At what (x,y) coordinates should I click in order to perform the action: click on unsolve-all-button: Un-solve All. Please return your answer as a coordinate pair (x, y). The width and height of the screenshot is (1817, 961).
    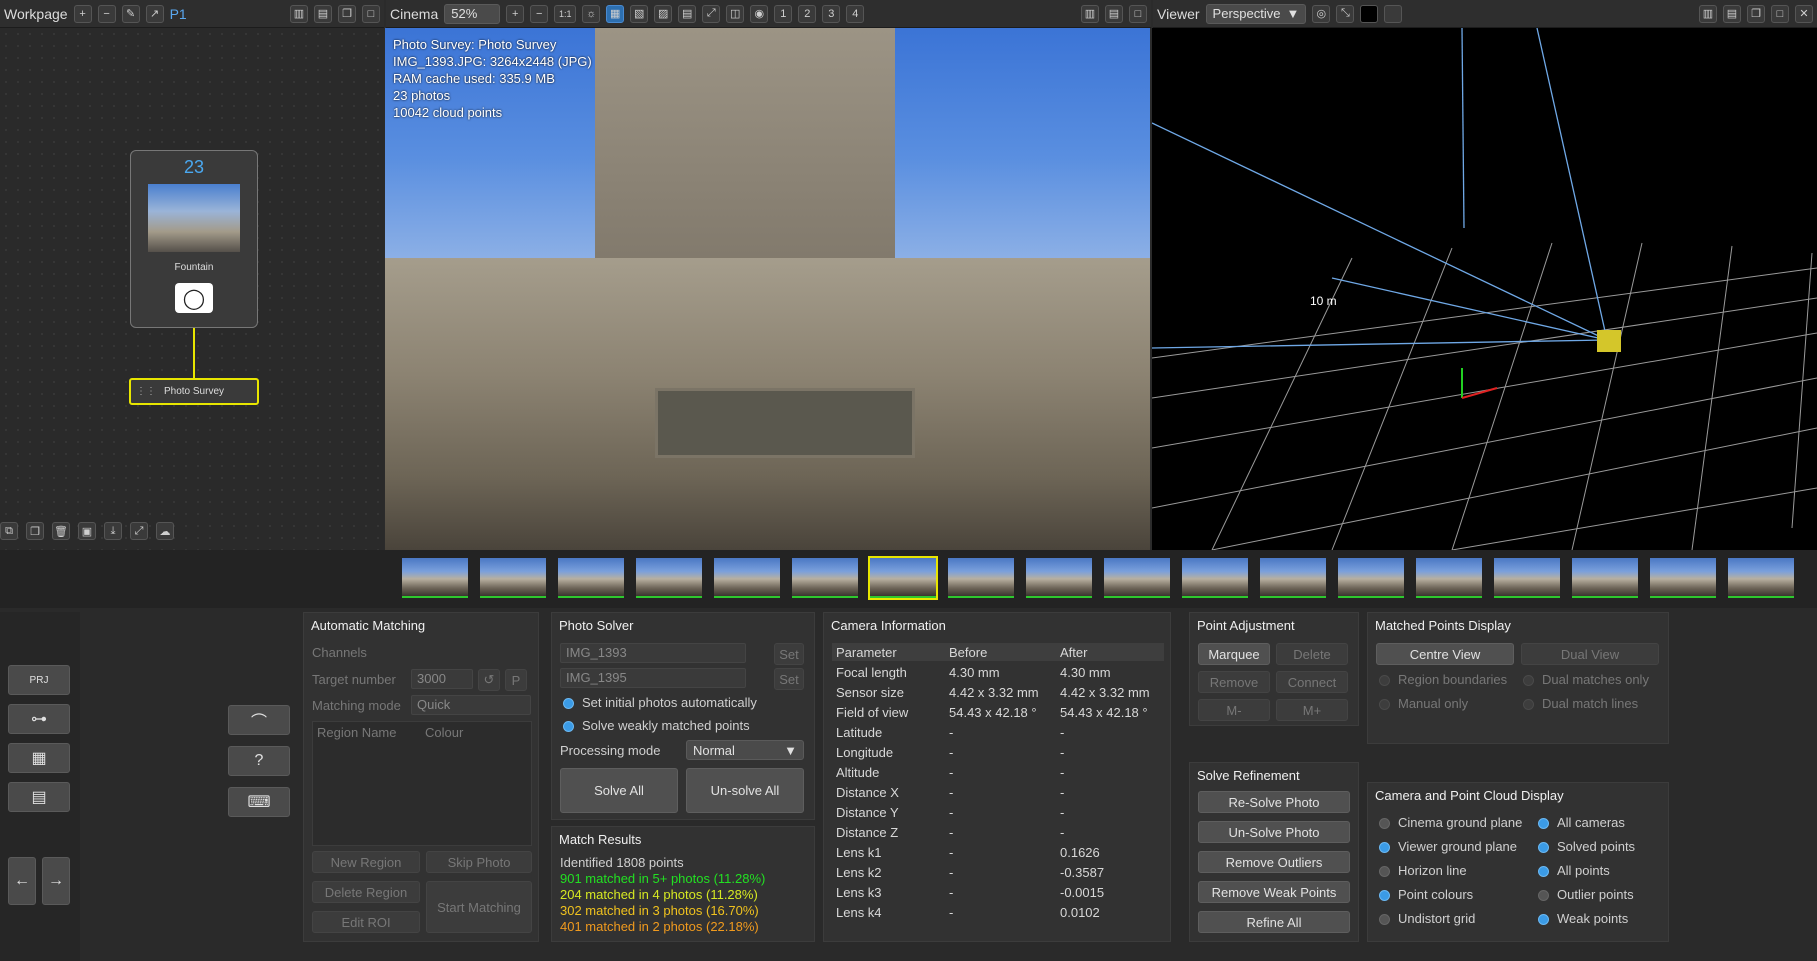
    Looking at the image, I should click on (745, 790).